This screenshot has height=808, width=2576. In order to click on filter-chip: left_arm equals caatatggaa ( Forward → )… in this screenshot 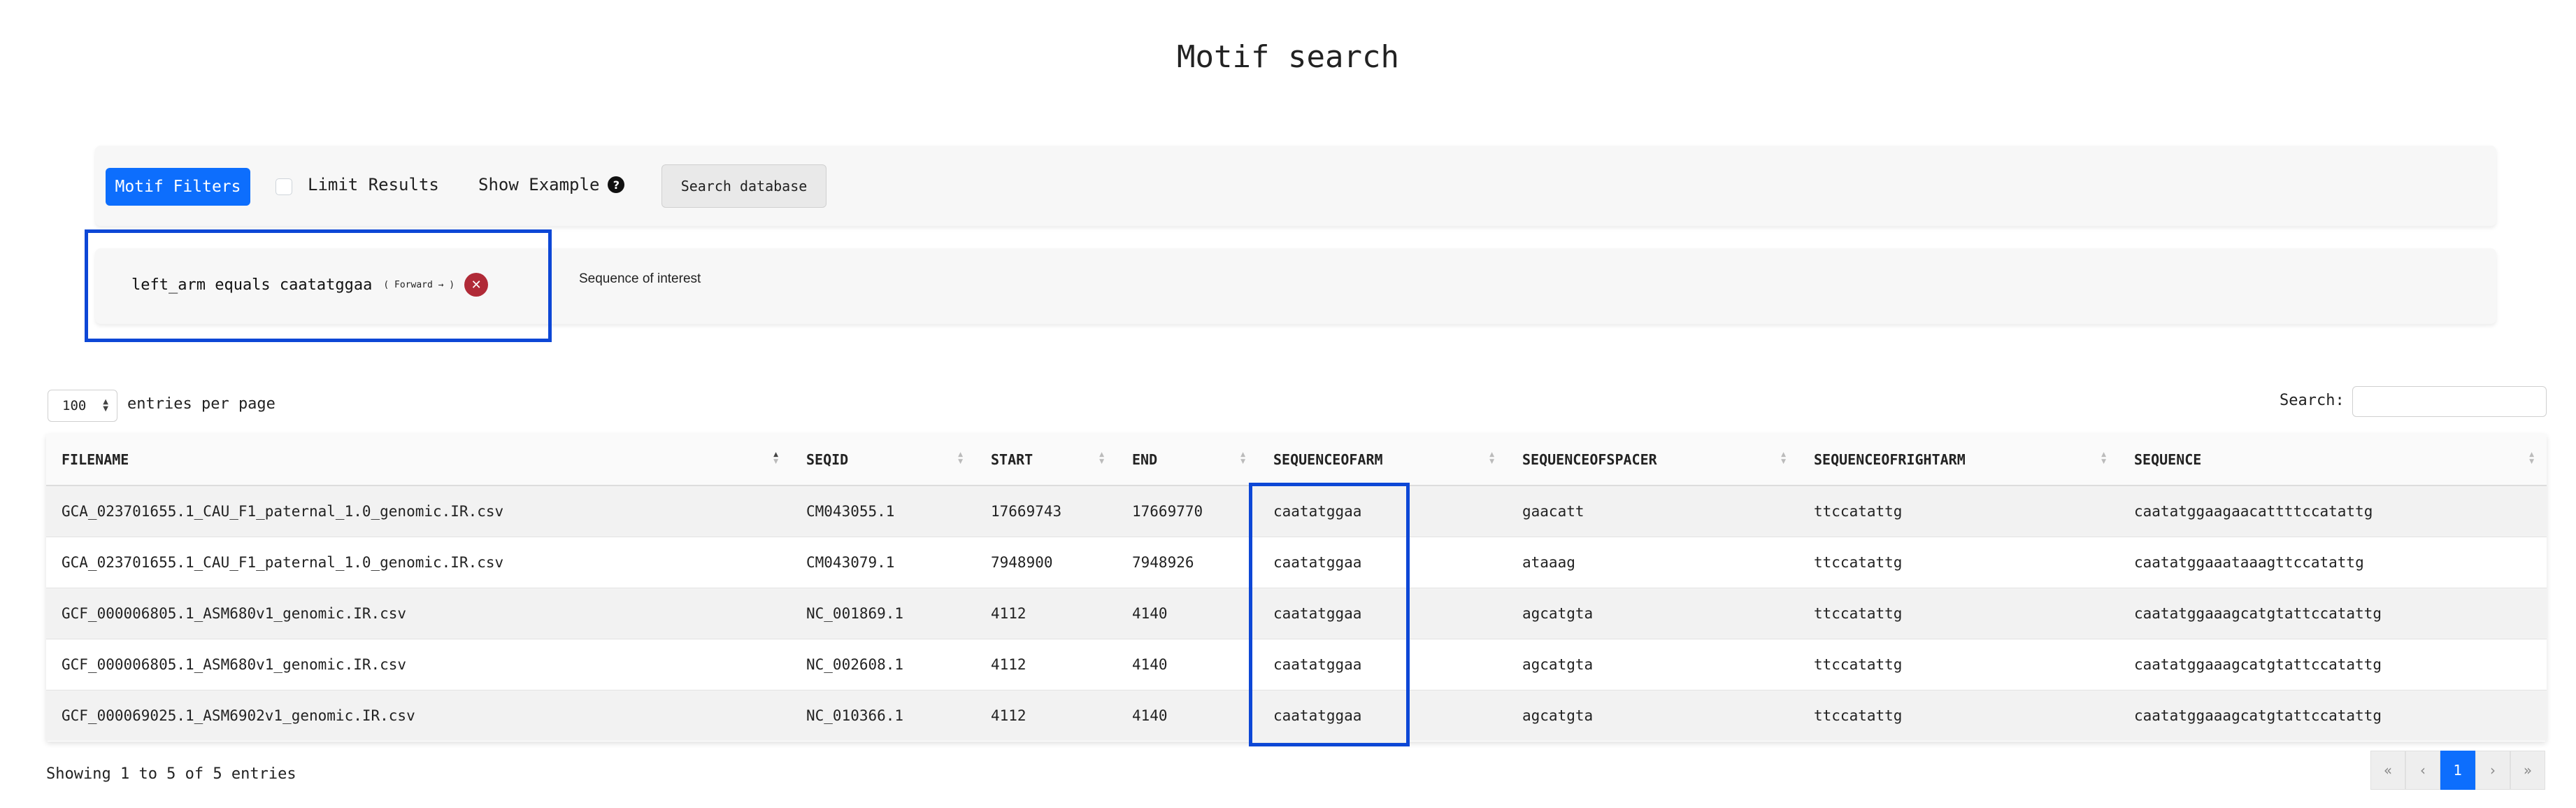, I will do `click(310, 285)`.